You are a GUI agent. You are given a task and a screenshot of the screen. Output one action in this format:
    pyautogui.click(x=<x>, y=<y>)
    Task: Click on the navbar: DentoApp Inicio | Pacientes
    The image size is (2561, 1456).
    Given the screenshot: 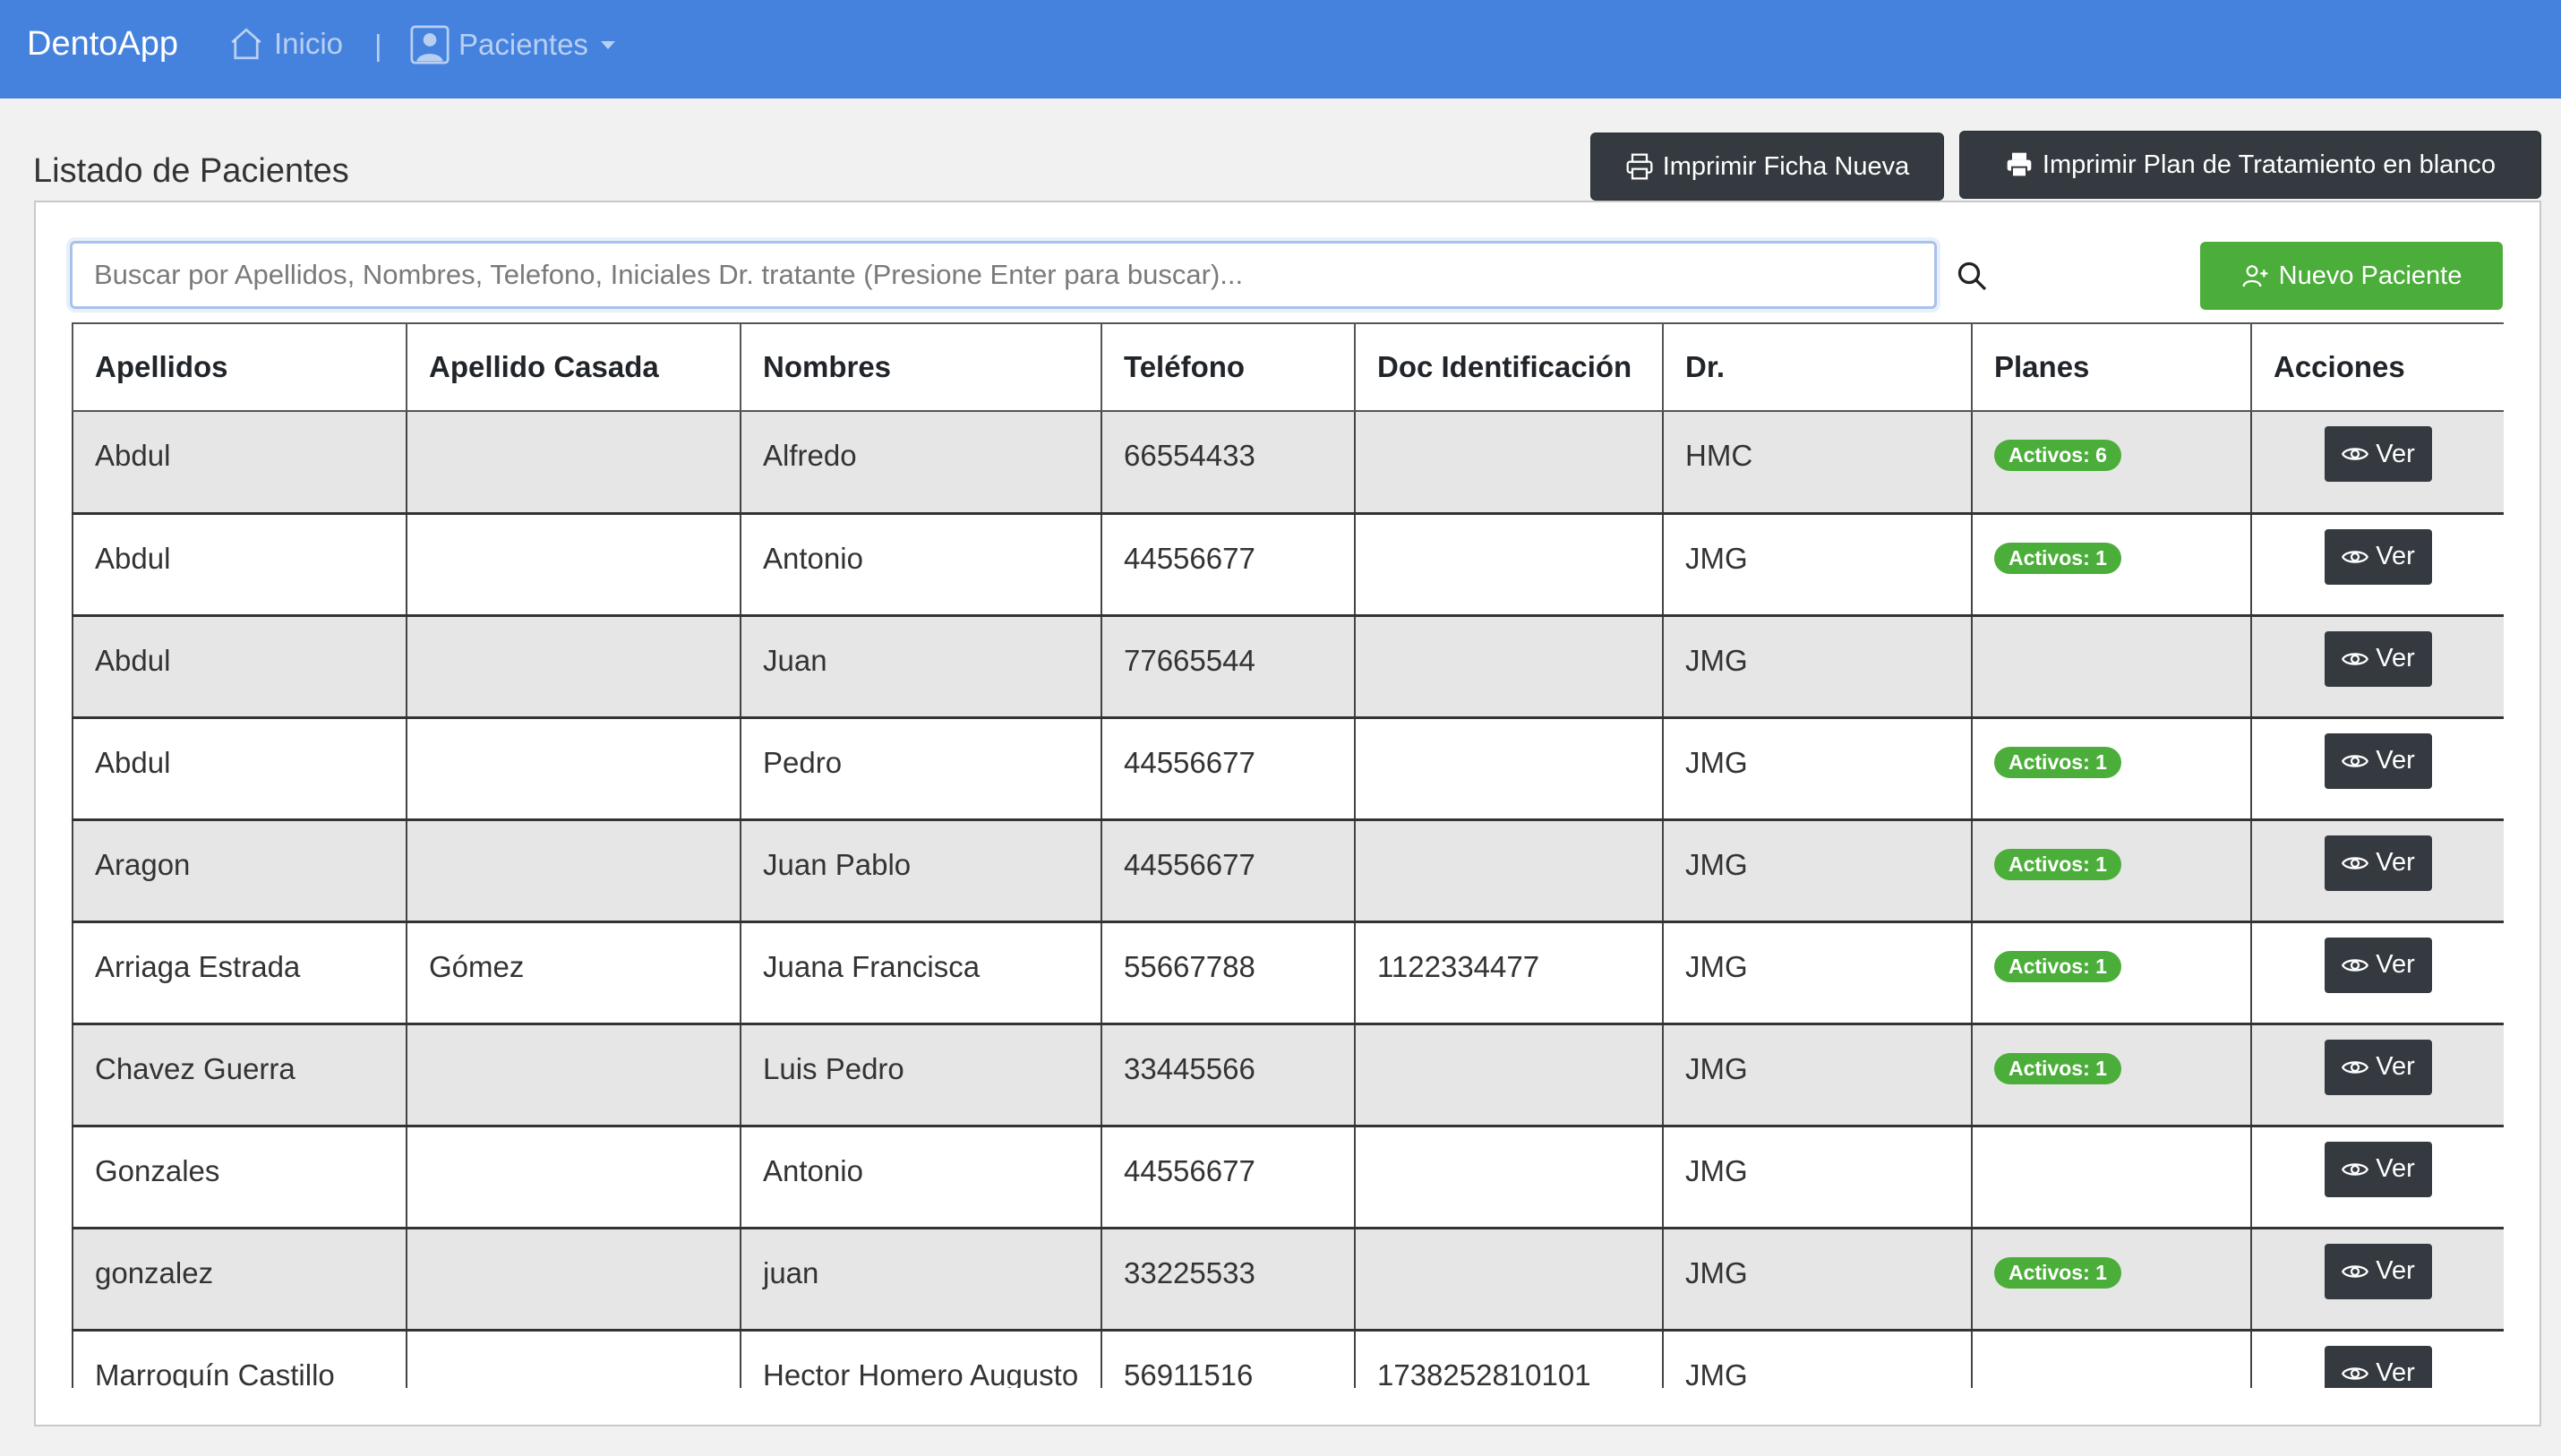 What is the action you would take?
    pyautogui.click(x=1280, y=49)
    